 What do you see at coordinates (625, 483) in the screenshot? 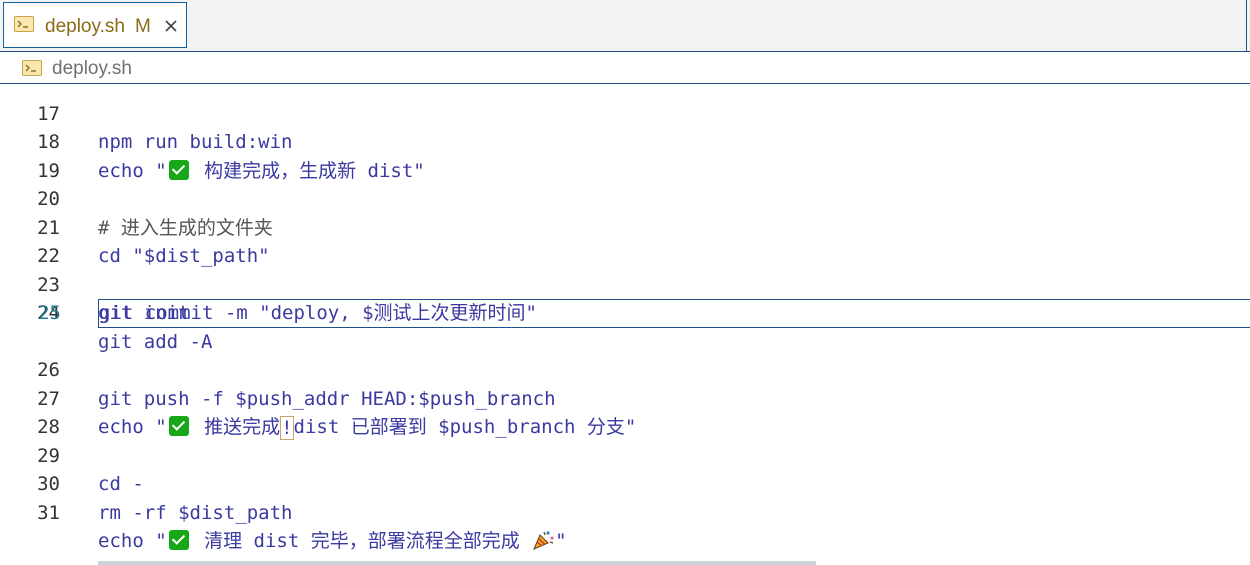
I see `code-line: 30 rm -rf $dist_path` at bounding box center [625, 483].